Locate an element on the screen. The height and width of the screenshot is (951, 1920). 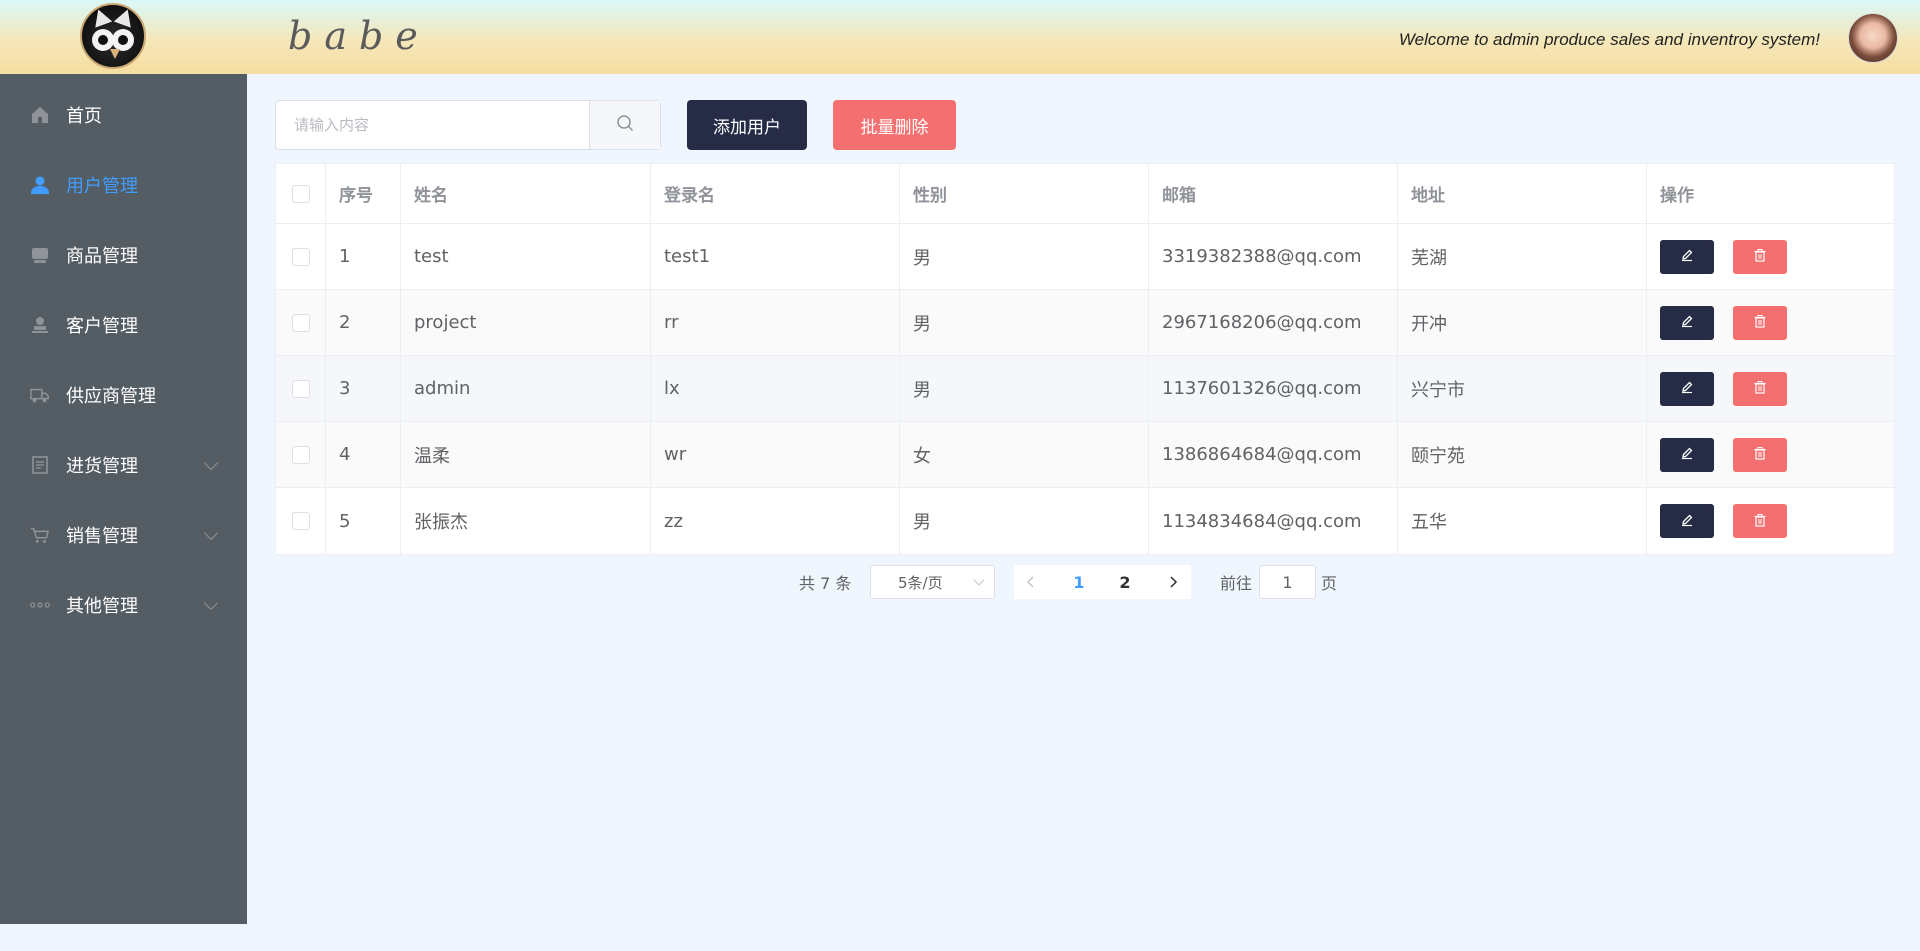
sidebar-item-sales: 销售管理 is located at coordinates (123, 535).